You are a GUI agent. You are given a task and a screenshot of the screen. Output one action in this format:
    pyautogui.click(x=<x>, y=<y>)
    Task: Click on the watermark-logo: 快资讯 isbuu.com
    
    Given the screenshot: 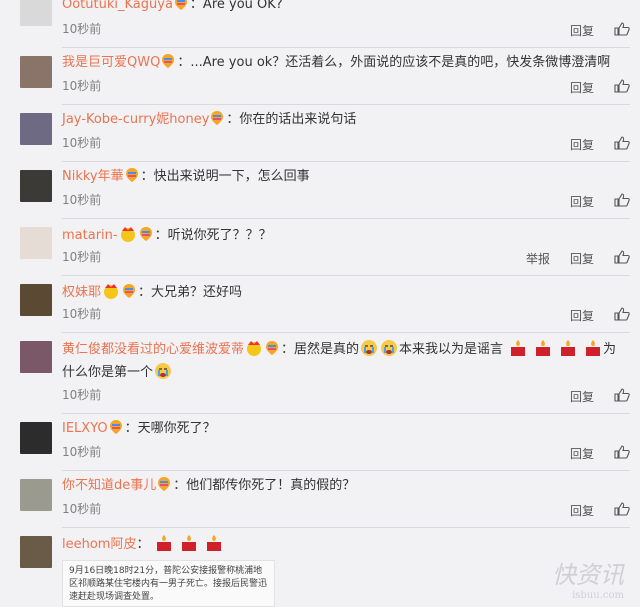 What is the action you would take?
    pyautogui.click(x=588, y=581)
    